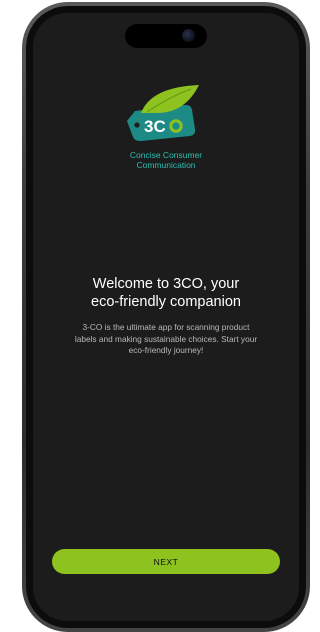 This screenshot has width=320, height=632. I want to click on dynamic-island, so click(166, 36).